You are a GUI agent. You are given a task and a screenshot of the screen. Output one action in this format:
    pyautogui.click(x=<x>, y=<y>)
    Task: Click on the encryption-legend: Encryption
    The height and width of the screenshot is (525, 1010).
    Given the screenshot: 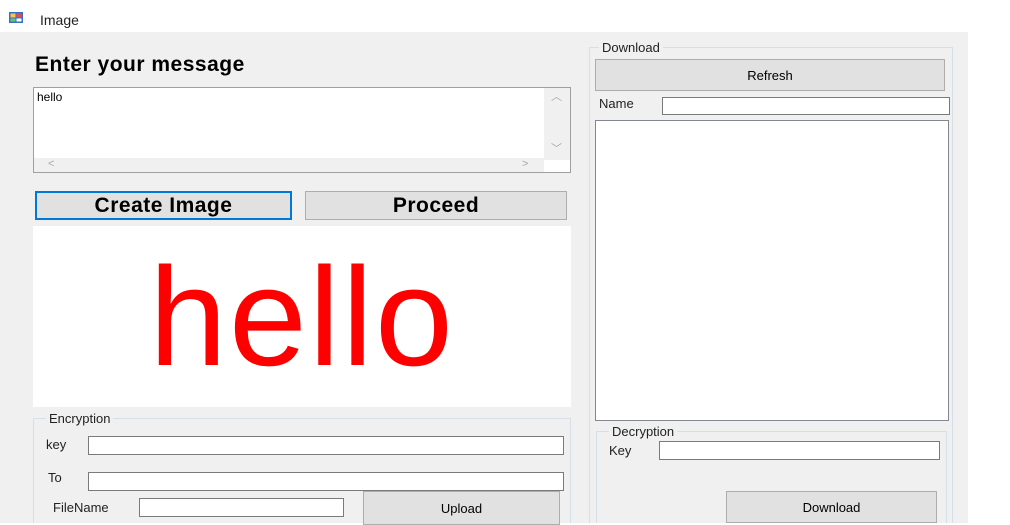 What is the action you would take?
    pyautogui.click(x=80, y=418)
    